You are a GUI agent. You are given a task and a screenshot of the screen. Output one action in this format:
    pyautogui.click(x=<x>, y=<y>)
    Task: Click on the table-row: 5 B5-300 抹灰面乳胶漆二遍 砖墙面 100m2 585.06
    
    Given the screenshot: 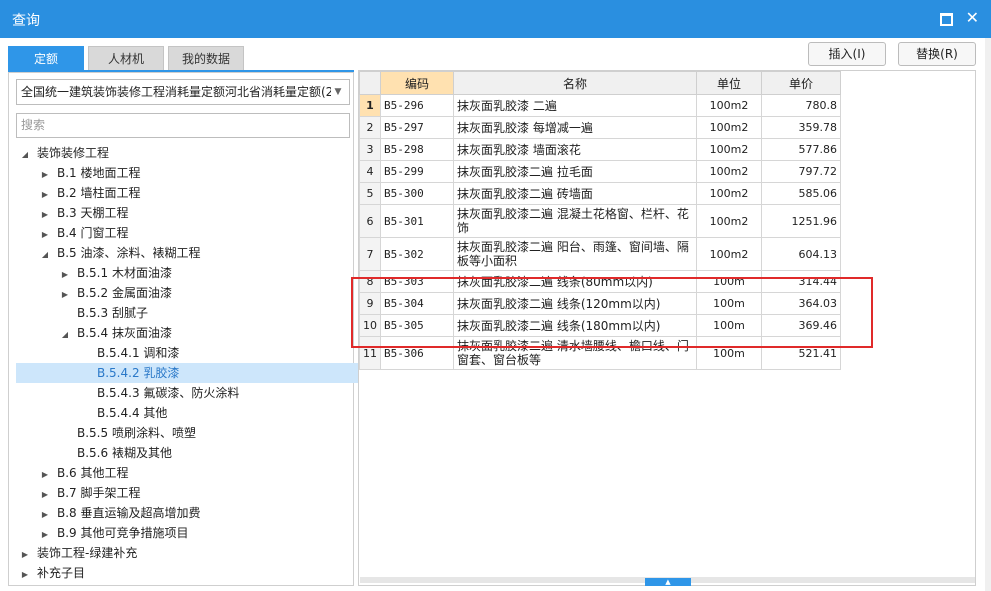 What is the action you would take?
    pyautogui.click(x=600, y=193)
    